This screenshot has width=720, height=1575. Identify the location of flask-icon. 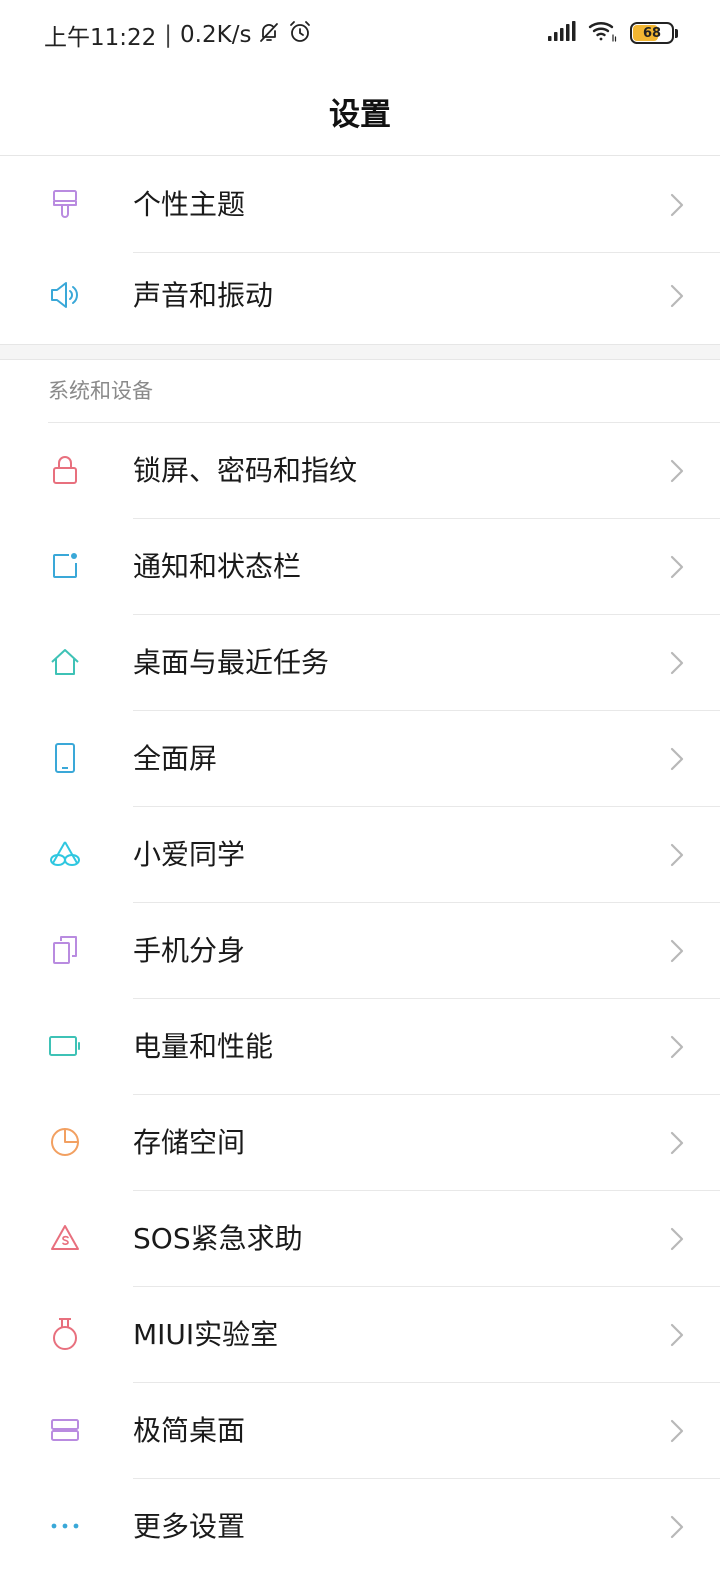
(65, 1334).